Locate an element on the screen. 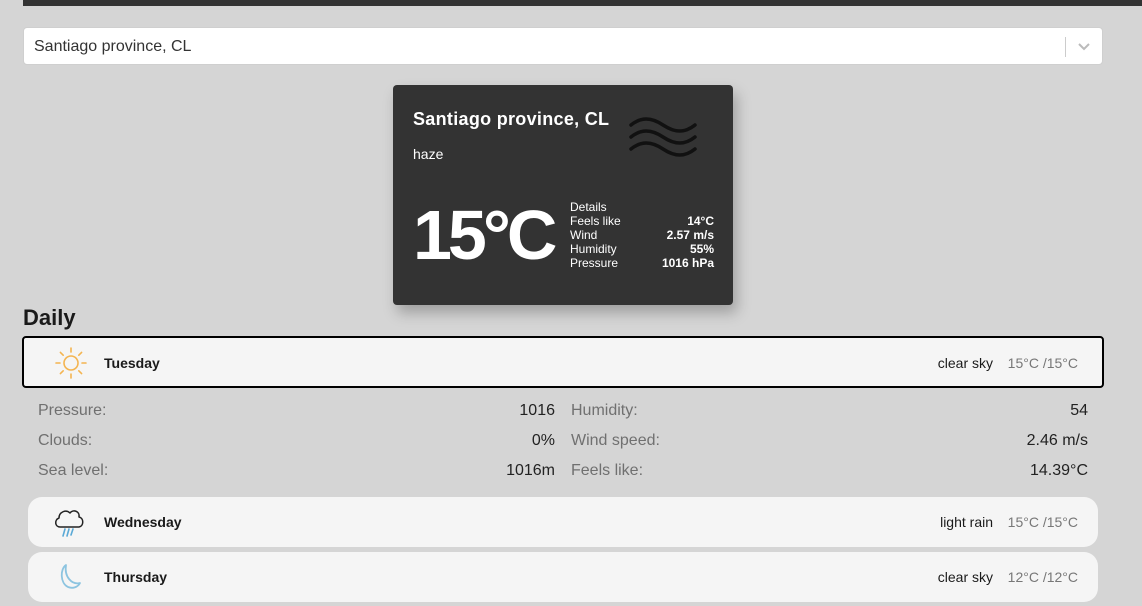 The width and height of the screenshot is (1142, 606). detail-value: 55% is located at coordinates (701, 249).